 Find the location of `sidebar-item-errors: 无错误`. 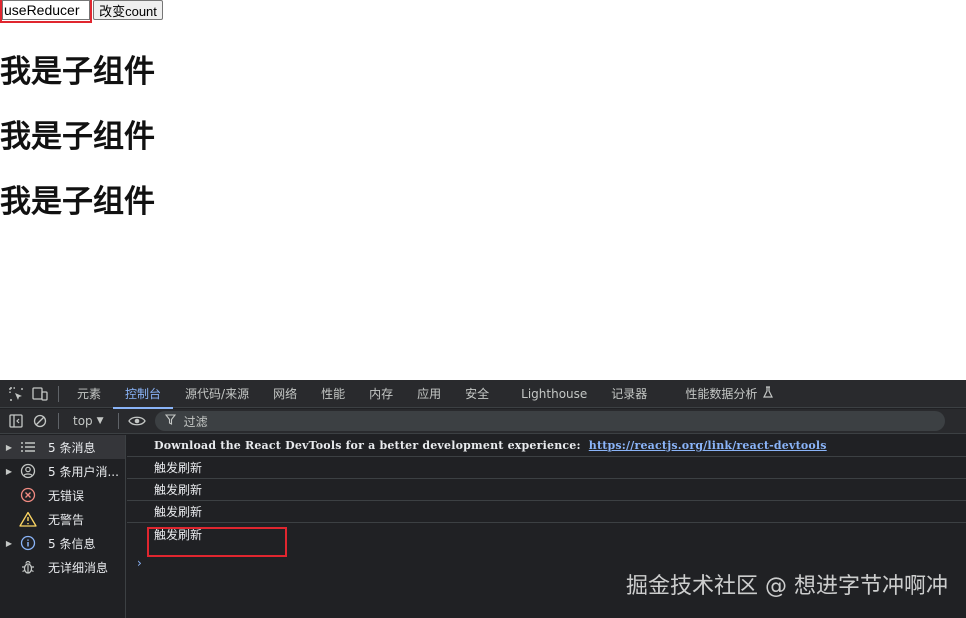

sidebar-item-errors: 无错误 is located at coordinates (62, 495).